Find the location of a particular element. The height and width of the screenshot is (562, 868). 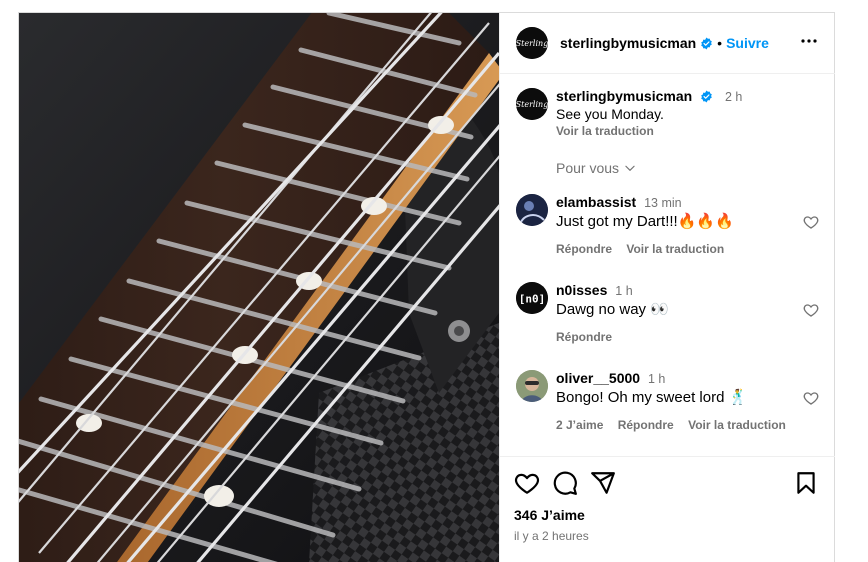

comment-item: [n0] n0isses 1 h Dawg no way 👀 Répondre is located at coordinates (667, 313).